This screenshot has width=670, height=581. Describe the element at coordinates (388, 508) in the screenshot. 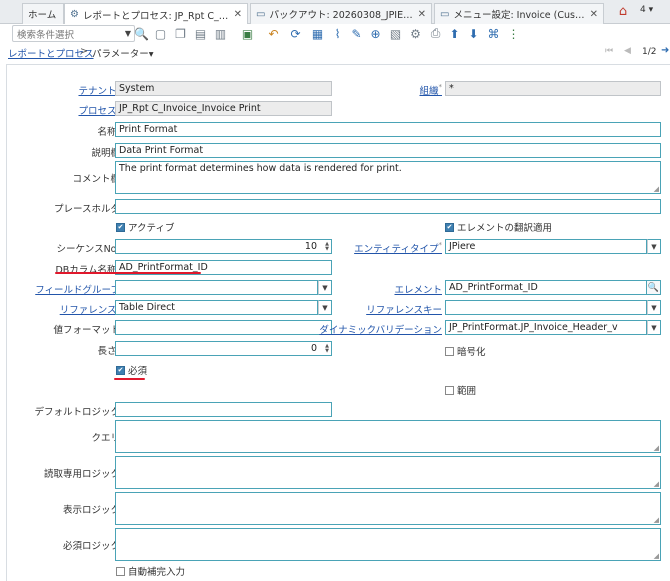

I see `display-logic-textarea: ◢` at that location.